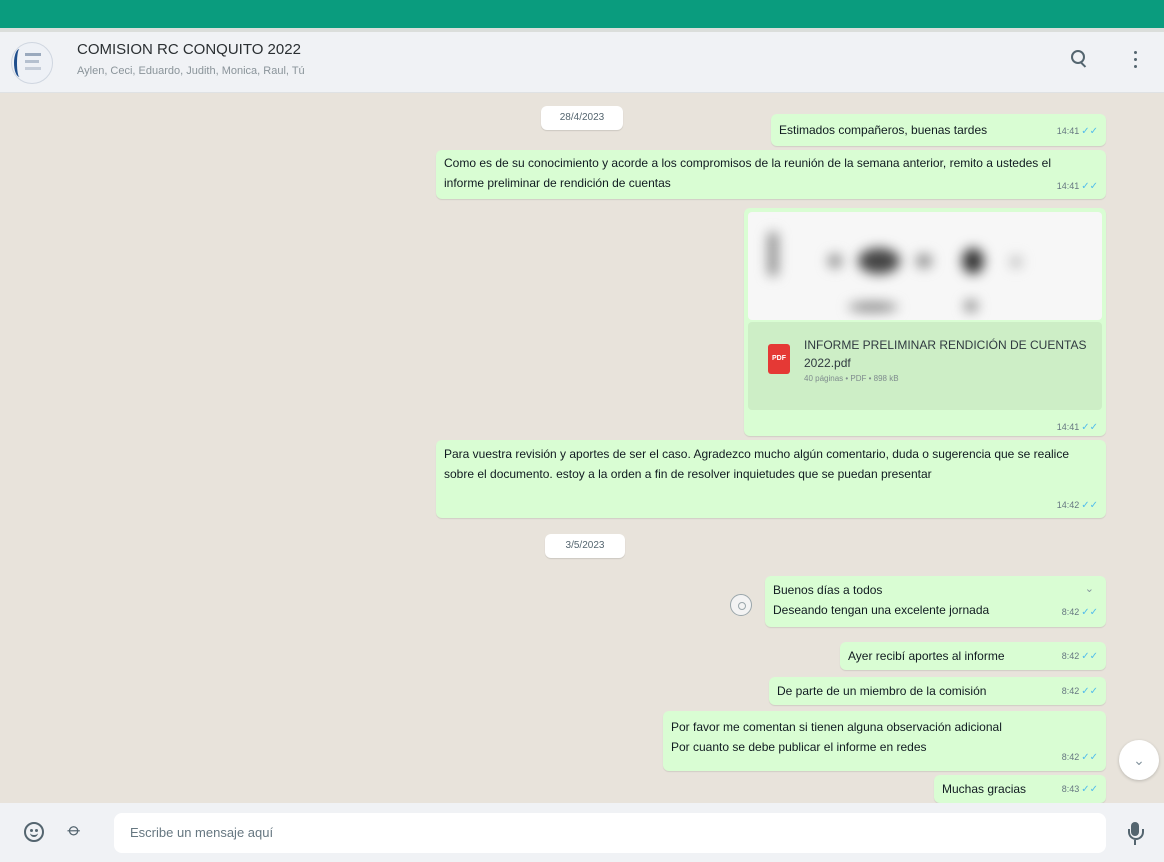 The width and height of the screenshot is (1164, 862). I want to click on mic-stem, so click(1135, 842).